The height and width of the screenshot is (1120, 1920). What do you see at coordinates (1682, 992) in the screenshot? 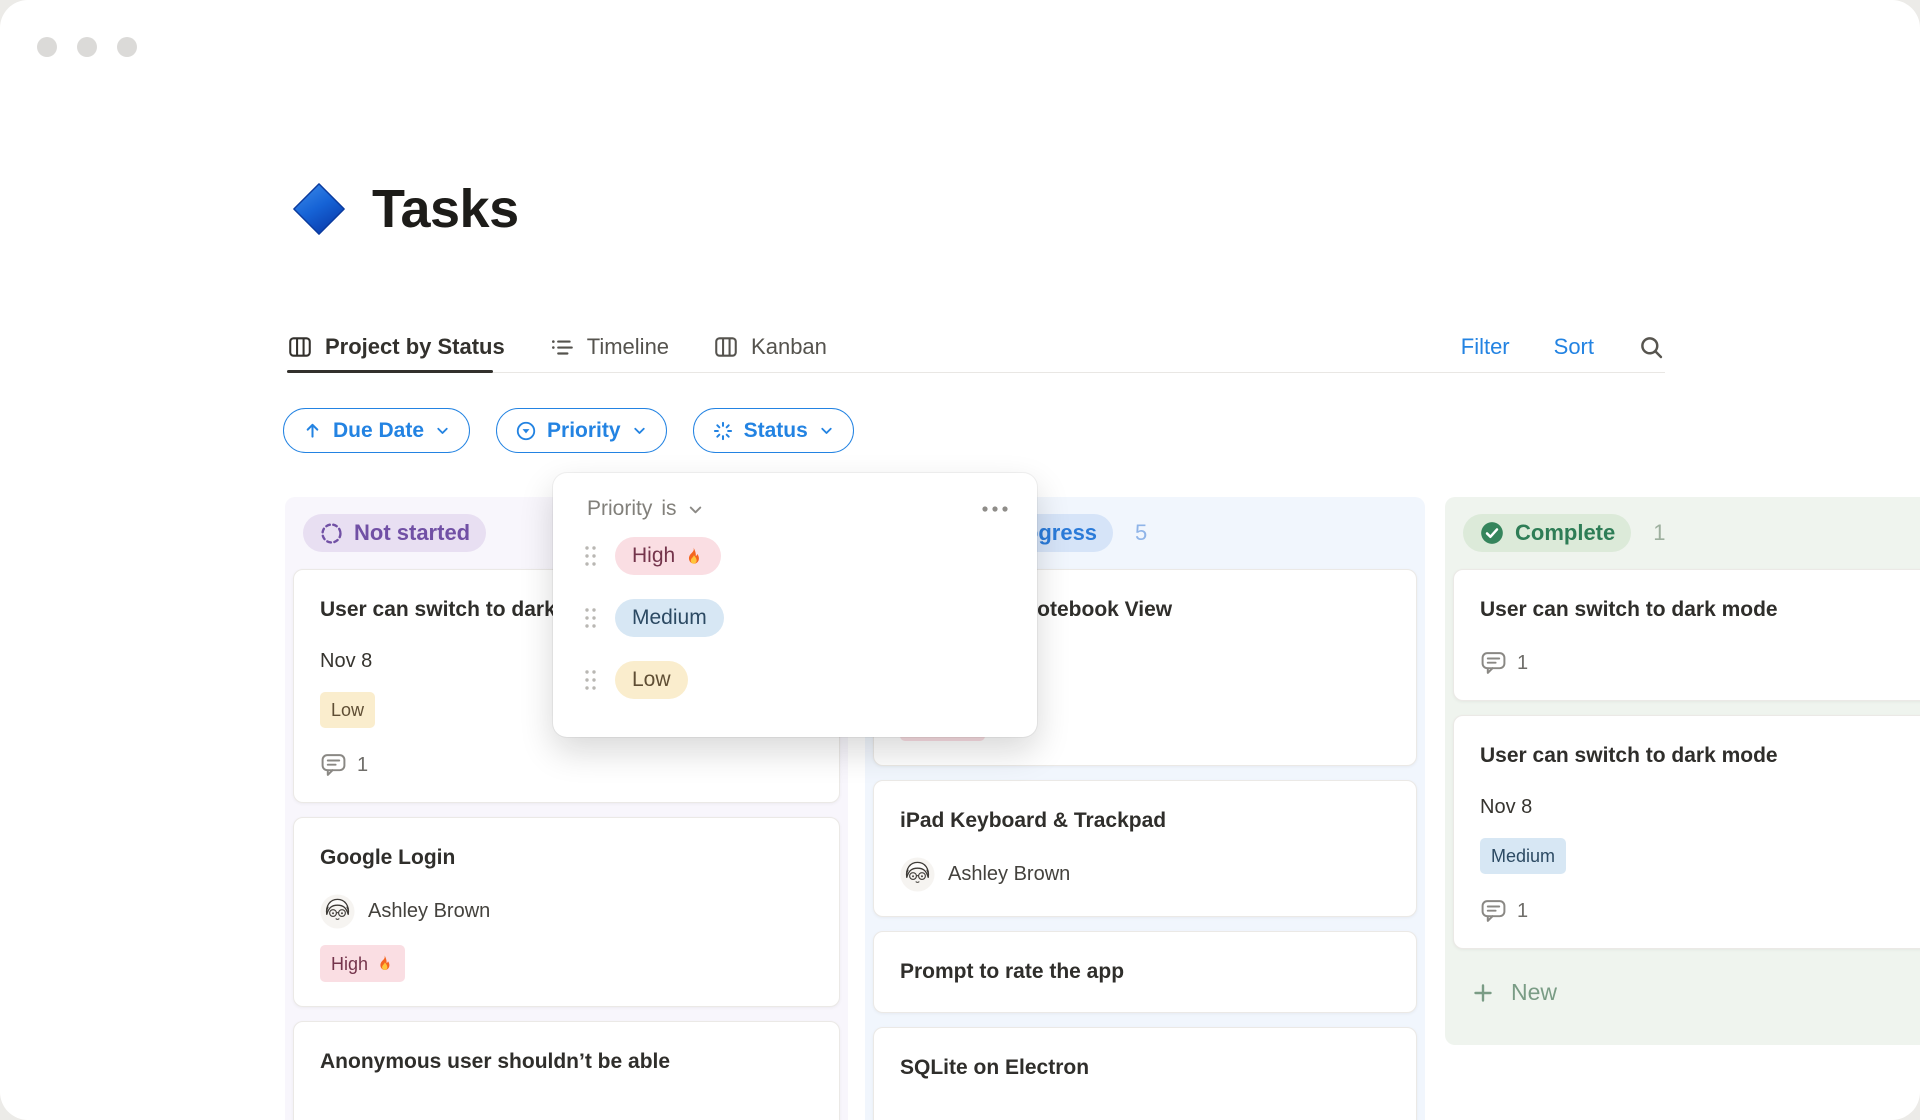
I see `new-task-button: New` at bounding box center [1682, 992].